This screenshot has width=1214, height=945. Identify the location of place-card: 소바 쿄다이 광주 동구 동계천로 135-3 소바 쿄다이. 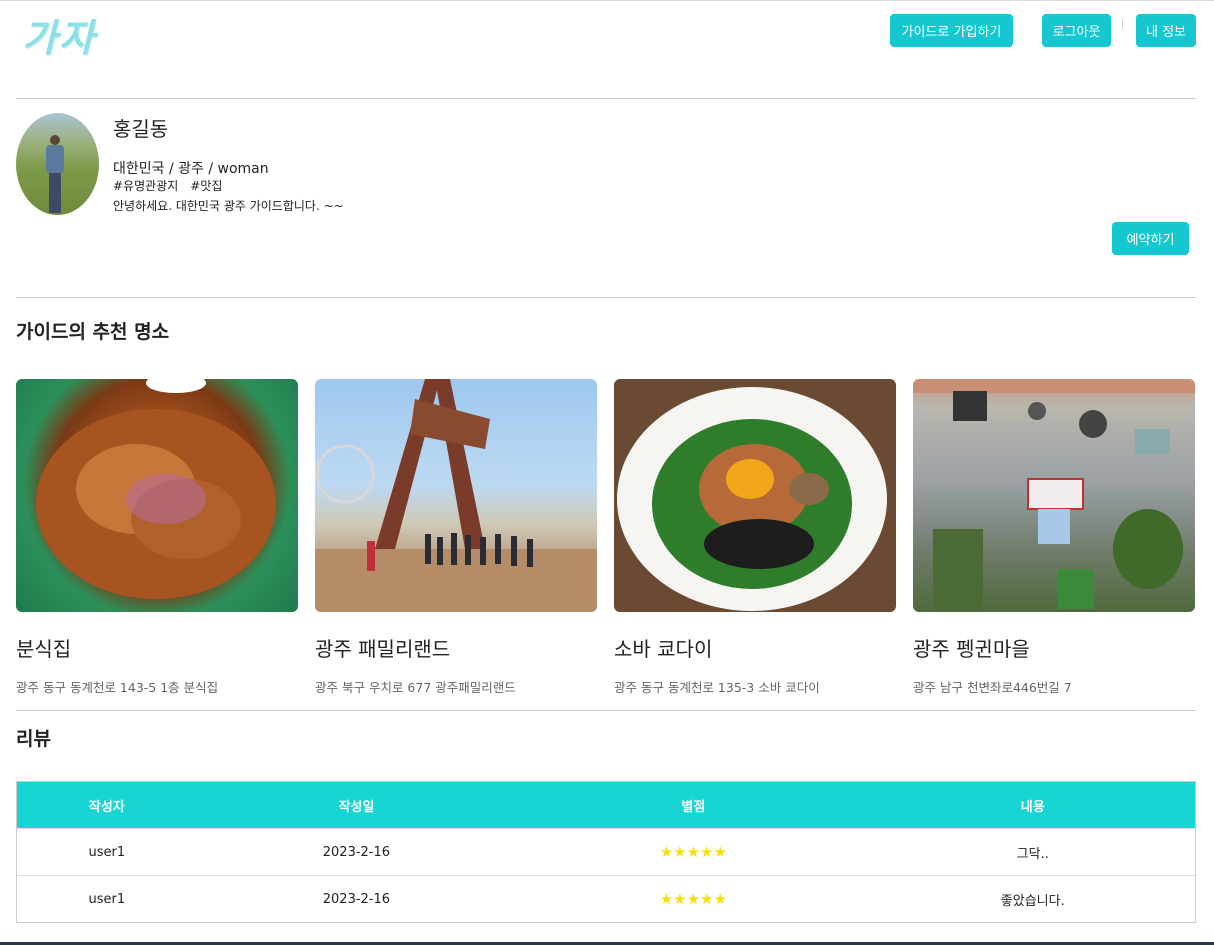
(755, 537).